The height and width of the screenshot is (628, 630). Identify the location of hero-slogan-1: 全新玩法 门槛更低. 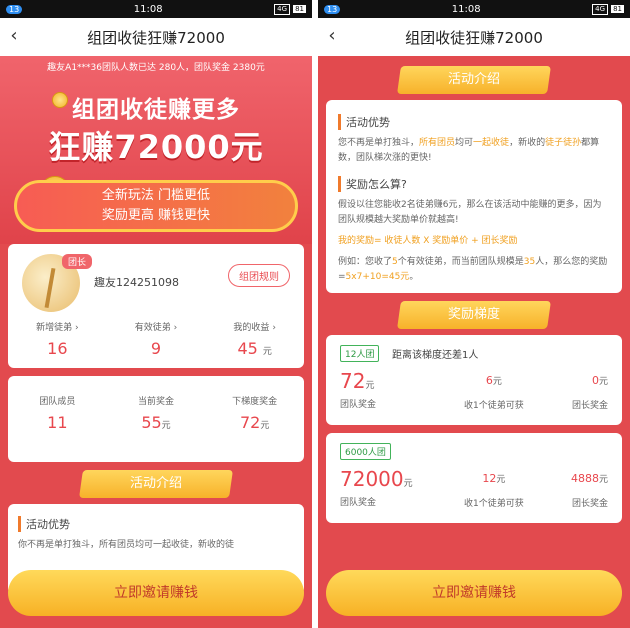
(156, 195).